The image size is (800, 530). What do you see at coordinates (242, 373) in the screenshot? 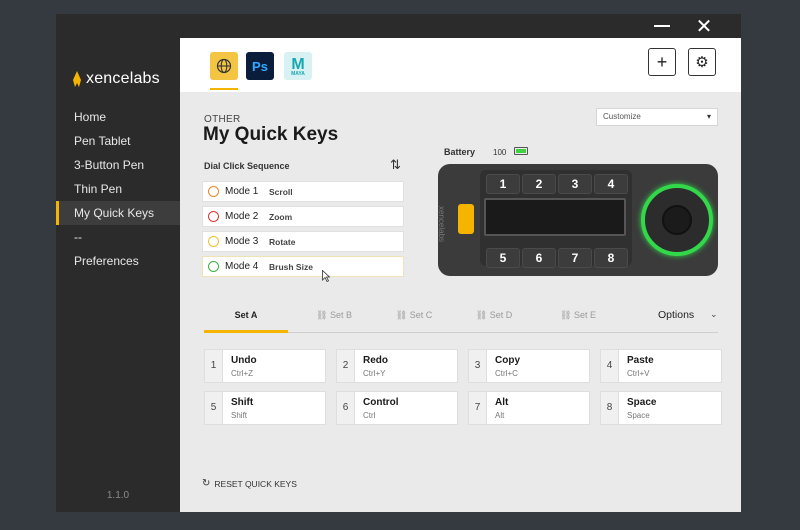
I see `quick-key-shortcut: Ctrl+Z` at bounding box center [242, 373].